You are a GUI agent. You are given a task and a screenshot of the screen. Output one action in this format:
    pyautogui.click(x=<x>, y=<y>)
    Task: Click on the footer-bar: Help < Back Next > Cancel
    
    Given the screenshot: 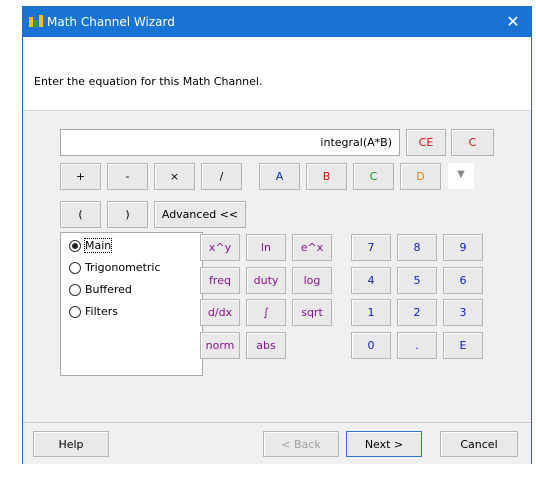 What is the action you would take?
    pyautogui.click(x=277, y=443)
    